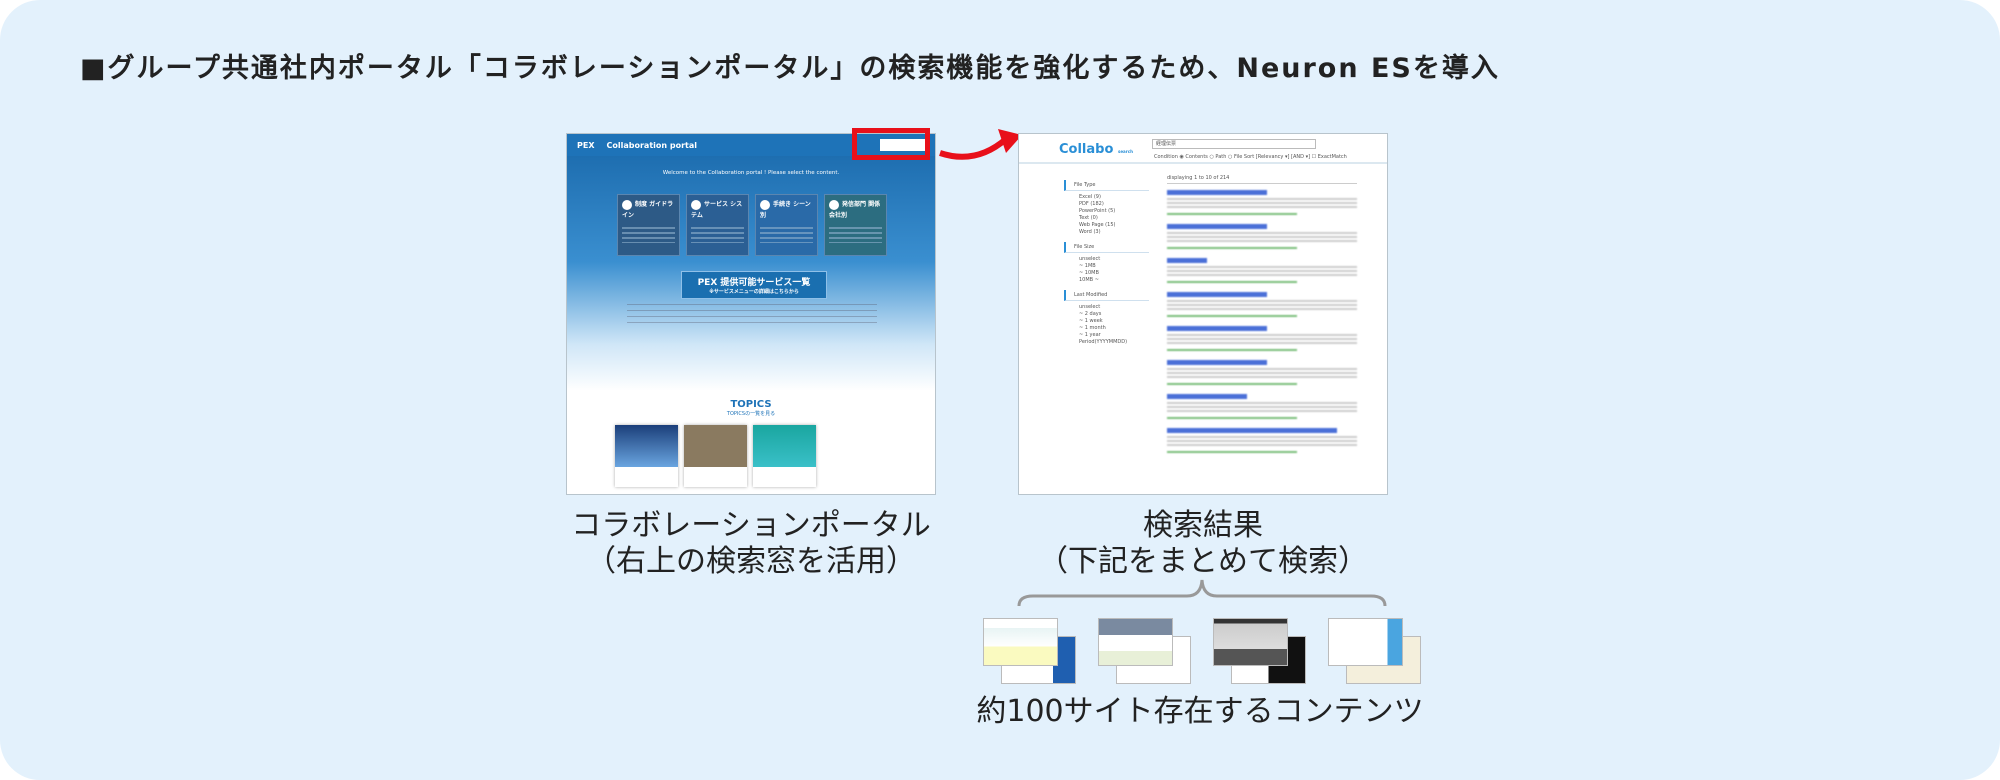 The height and width of the screenshot is (780, 2000). What do you see at coordinates (652, 145) in the screenshot?
I see `portal-name: Collaboration portal` at bounding box center [652, 145].